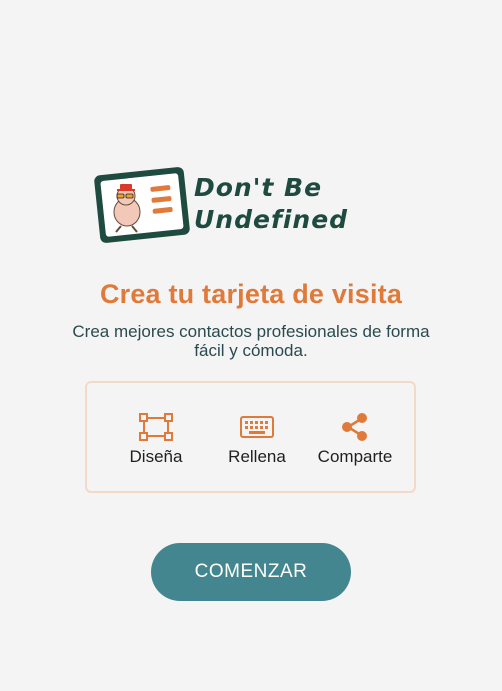  I want to click on app-logo: Don't Be Undefined, so click(252, 206).